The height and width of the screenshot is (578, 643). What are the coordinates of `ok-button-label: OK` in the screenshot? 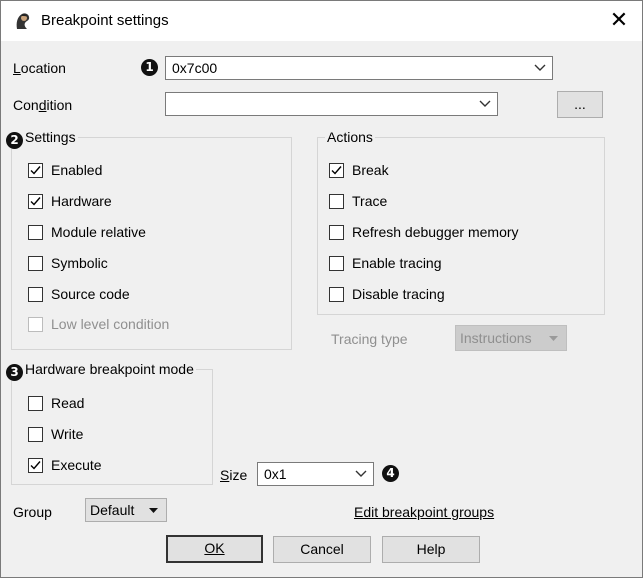 It's located at (214, 548).